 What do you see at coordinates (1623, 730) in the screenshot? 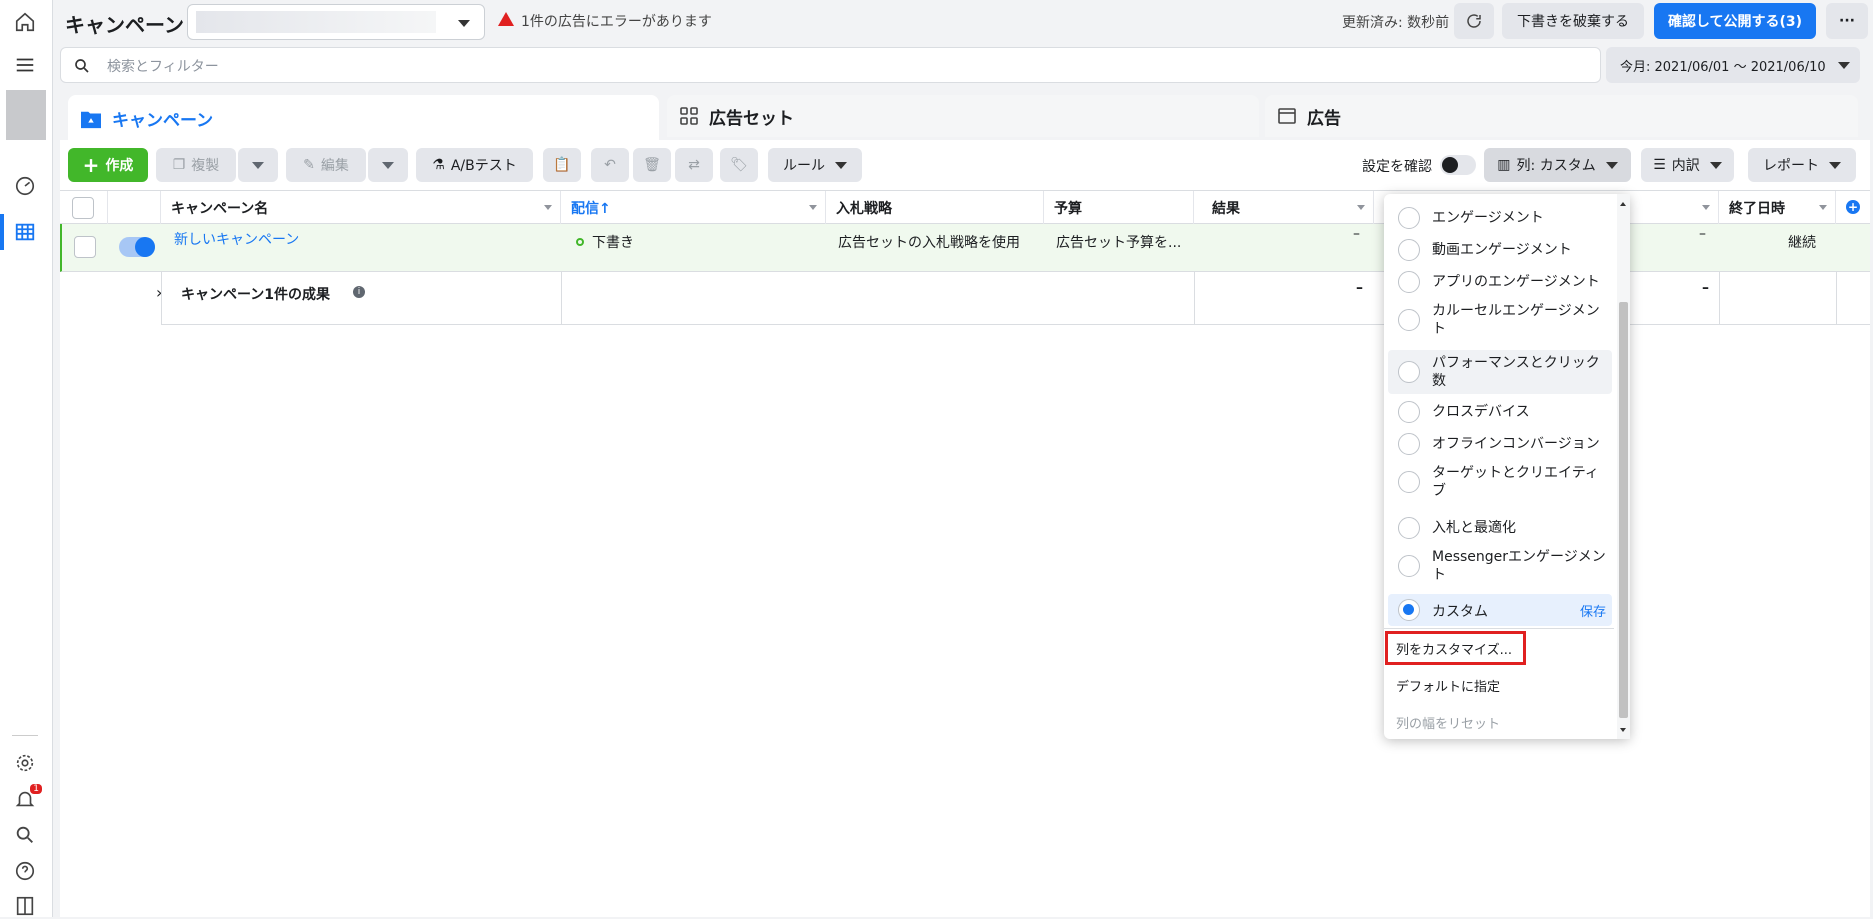
I see `scroll-down-arrow` at bounding box center [1623, 730].